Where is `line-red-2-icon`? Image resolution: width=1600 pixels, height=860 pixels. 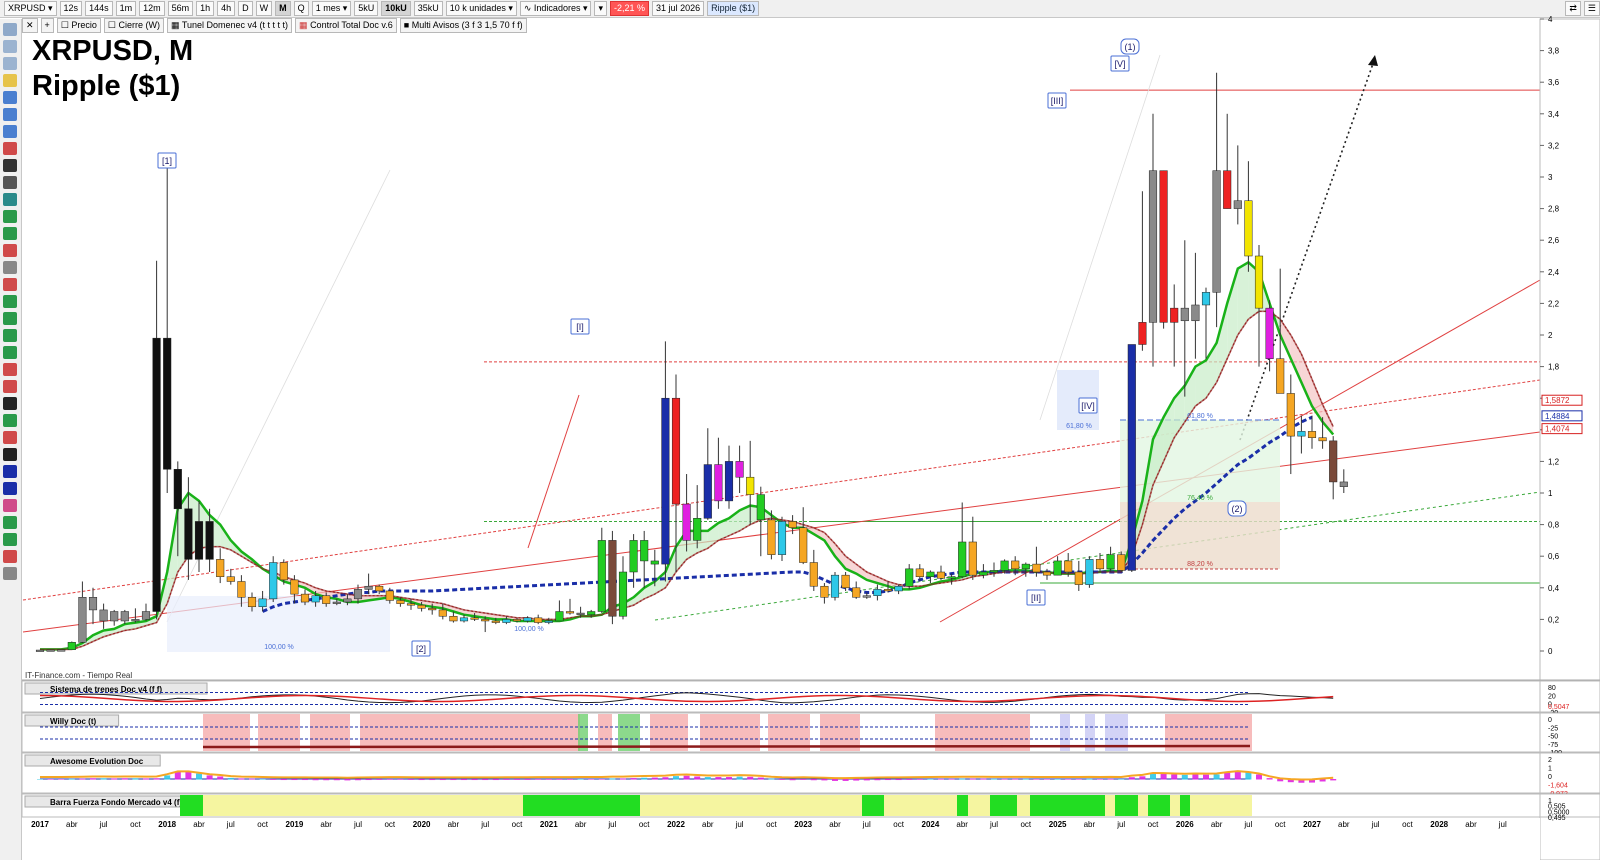
line-red-2-icon is located at coordinates (10, 437).